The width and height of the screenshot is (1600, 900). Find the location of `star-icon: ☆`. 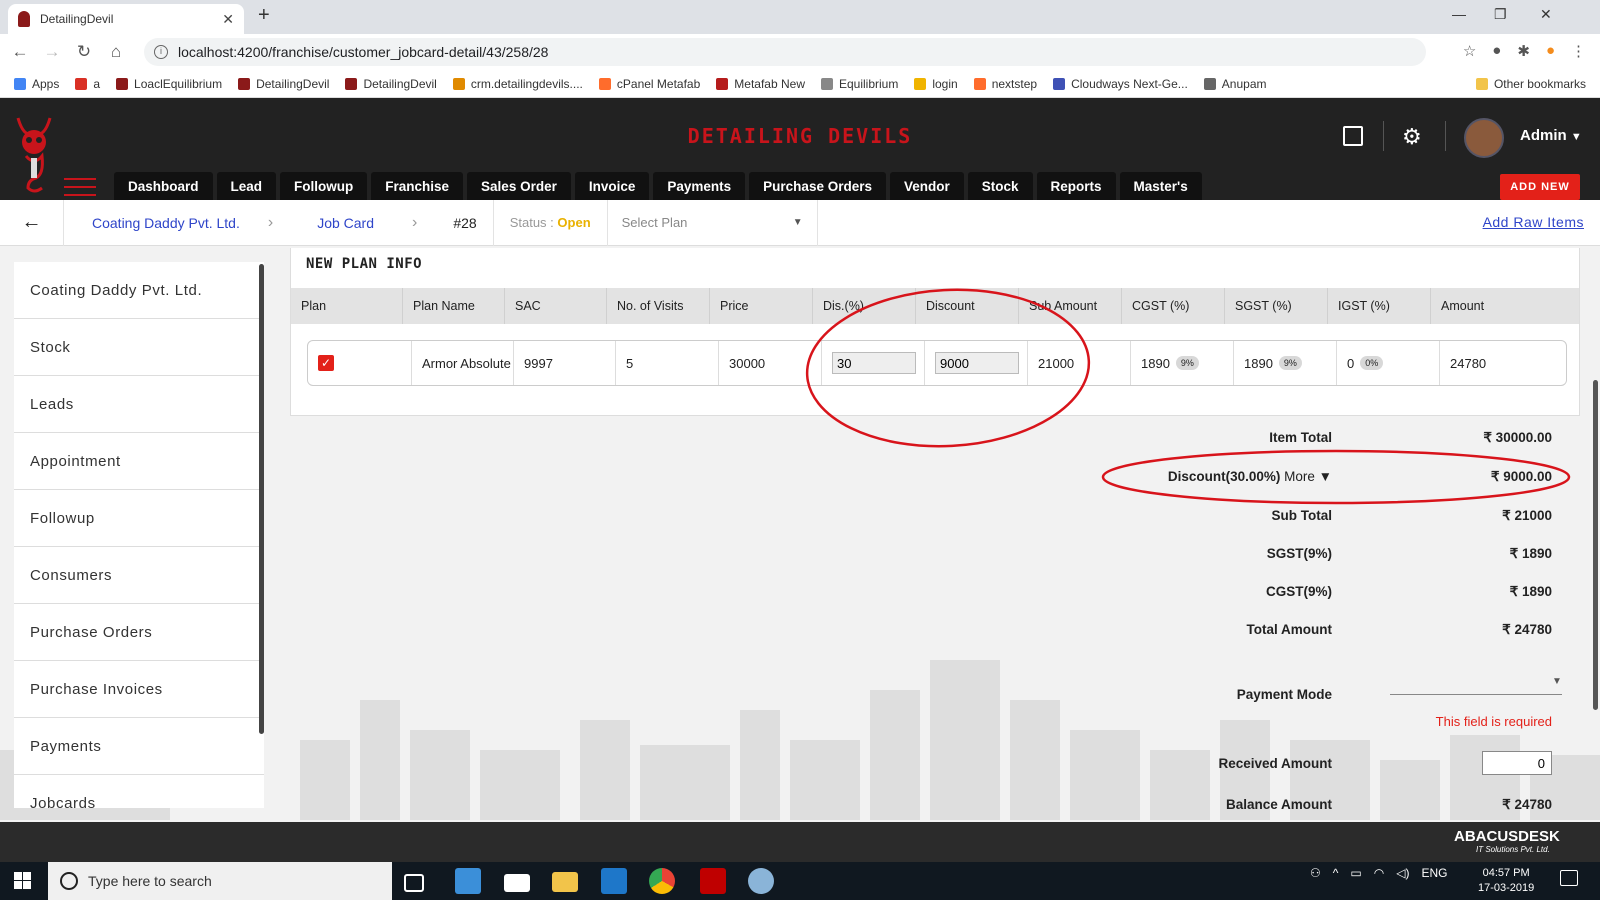

star-icon: ☆ is located at coordinates (1469, 51).